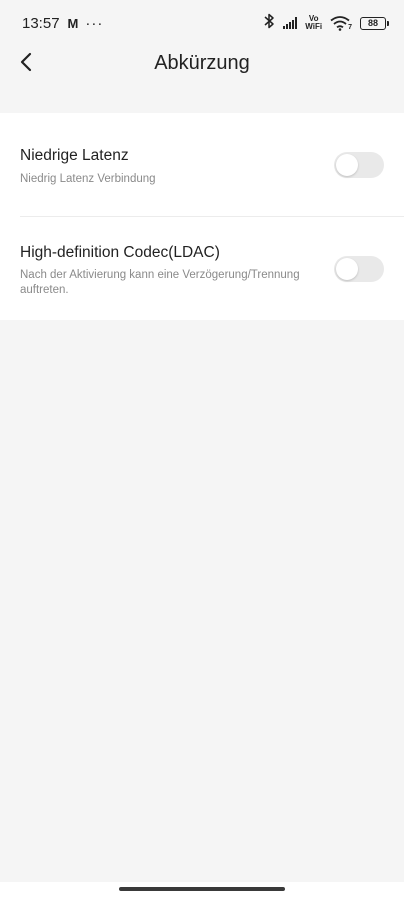 Image resolution: width=404 pixels, height=900 pixels. Describe the element at coordinates (341, 23) in the screenshot. I see `wifi-icon: 7` at that location.